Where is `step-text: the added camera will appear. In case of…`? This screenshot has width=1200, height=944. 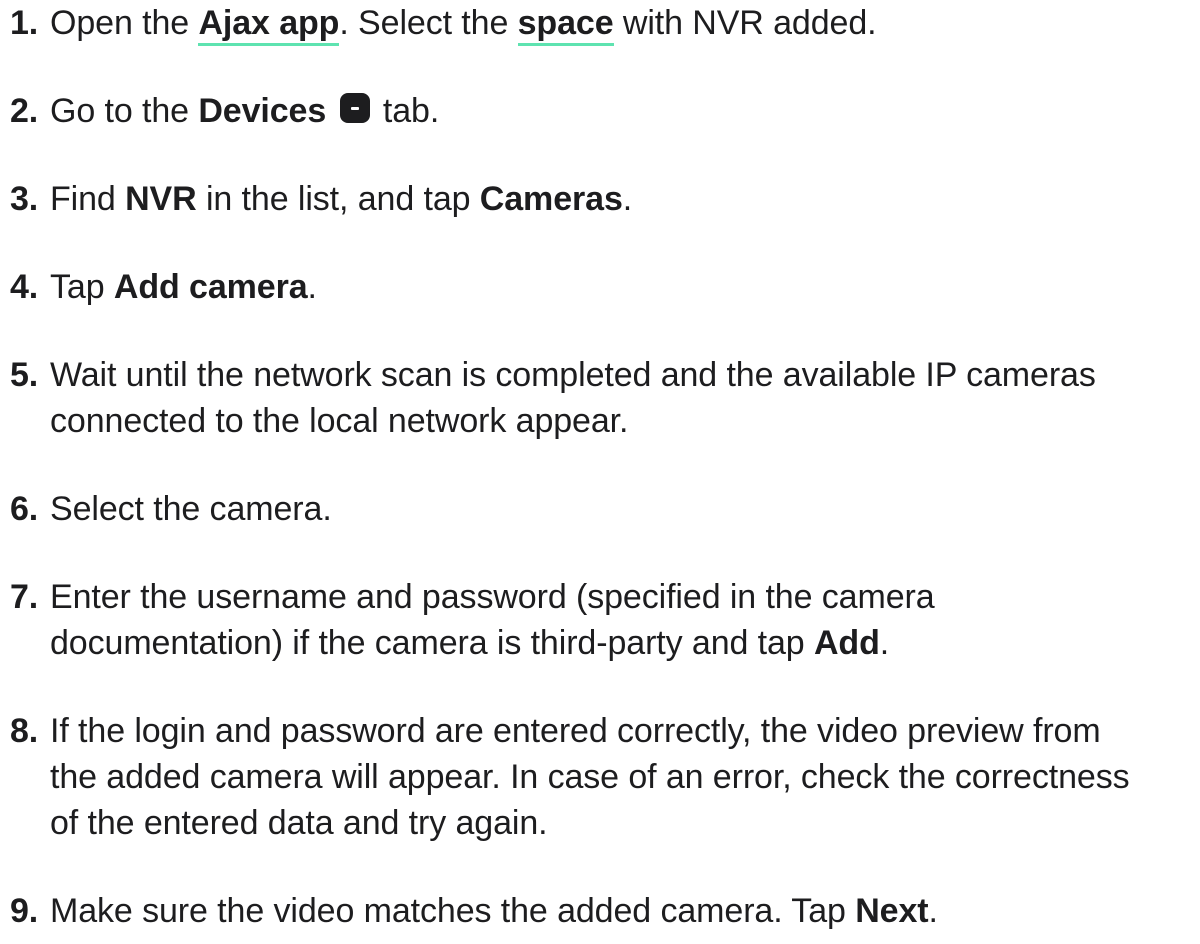
step-text: the added camera will appear. In case of… is located at coordinates (590, 777).